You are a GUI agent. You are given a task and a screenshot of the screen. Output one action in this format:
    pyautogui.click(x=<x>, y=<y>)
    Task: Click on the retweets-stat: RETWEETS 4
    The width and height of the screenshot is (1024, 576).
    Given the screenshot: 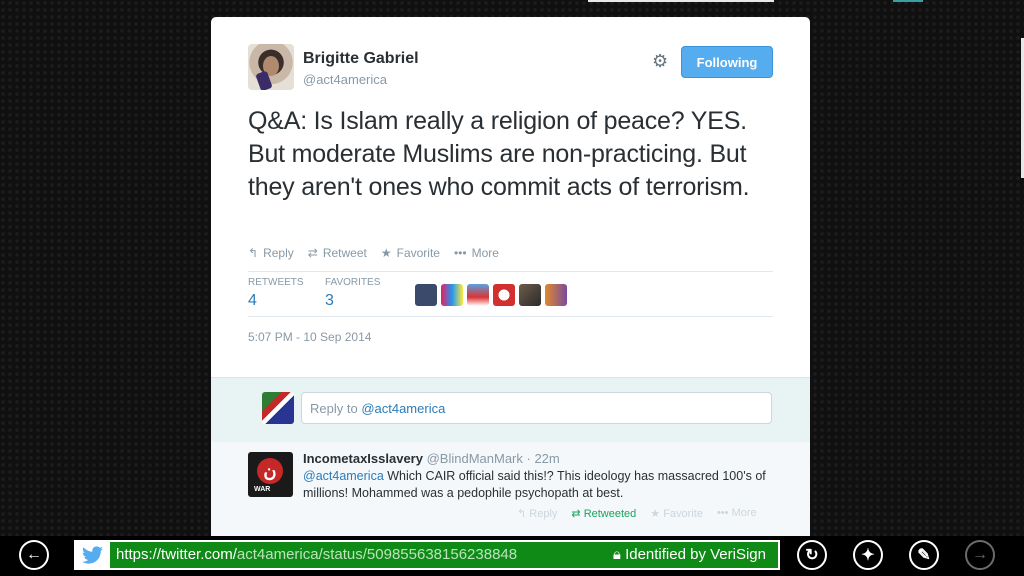 What is the action you would take?
    pyautogui.click(x=276, y=293)
    